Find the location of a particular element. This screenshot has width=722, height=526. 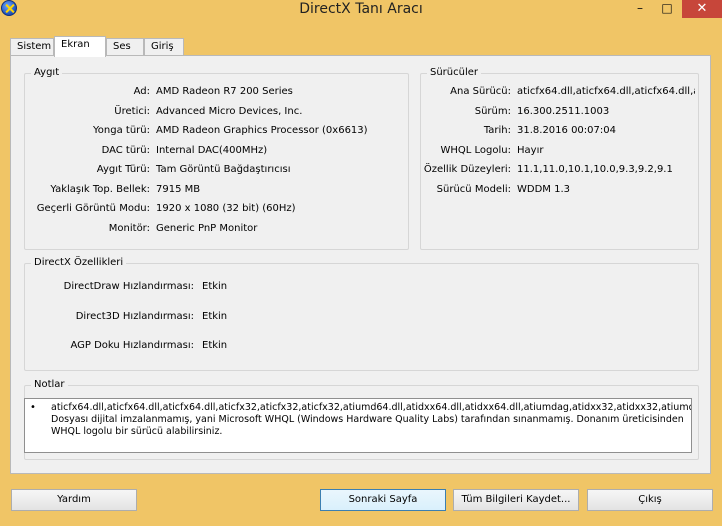

driver-model-label: Sürücü Modeli: is located at coordinates (473, 189).